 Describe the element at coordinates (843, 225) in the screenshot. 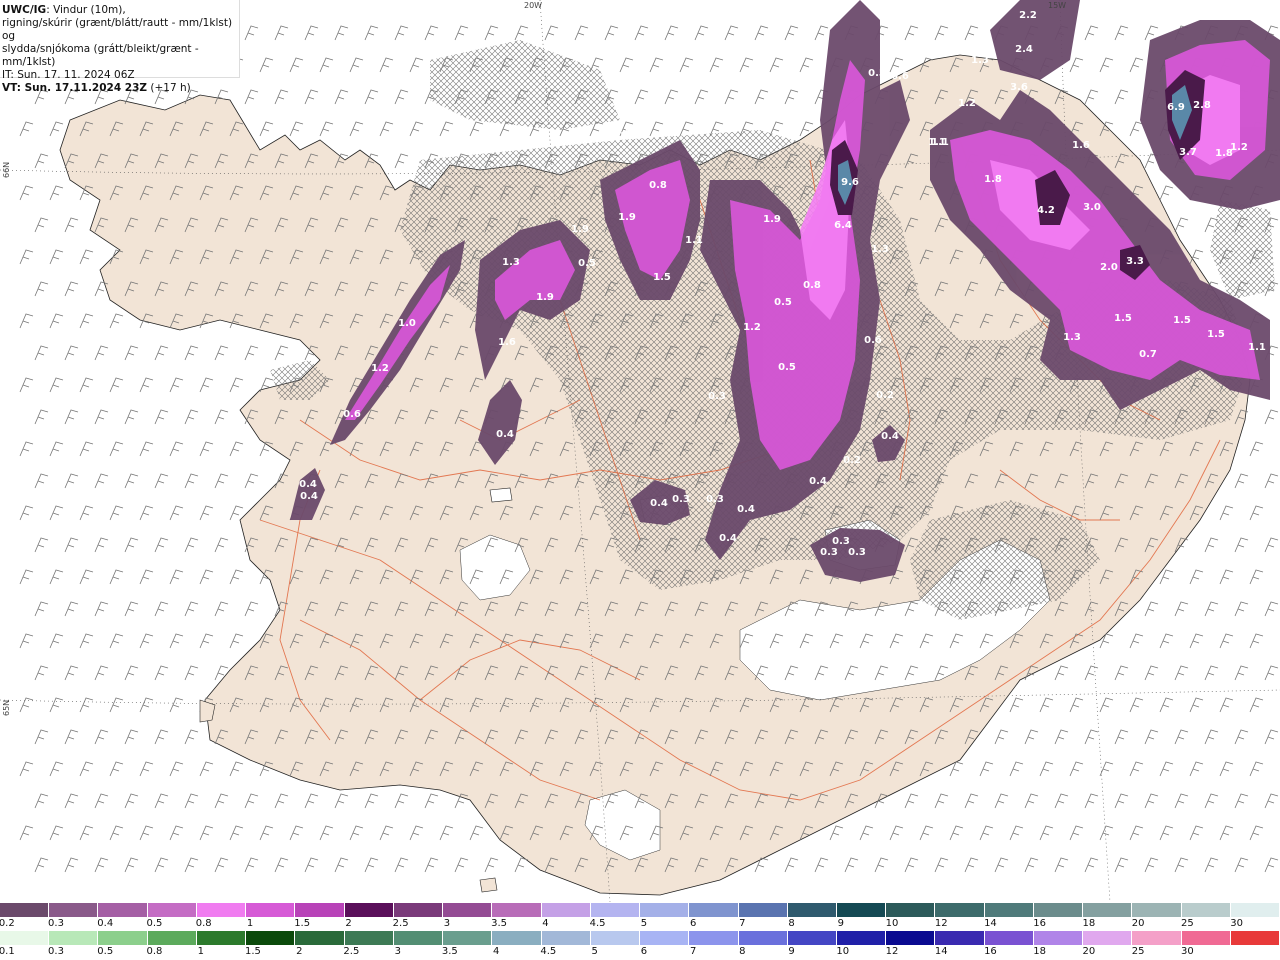

I see `precip-value-label: 6.4` at that location.